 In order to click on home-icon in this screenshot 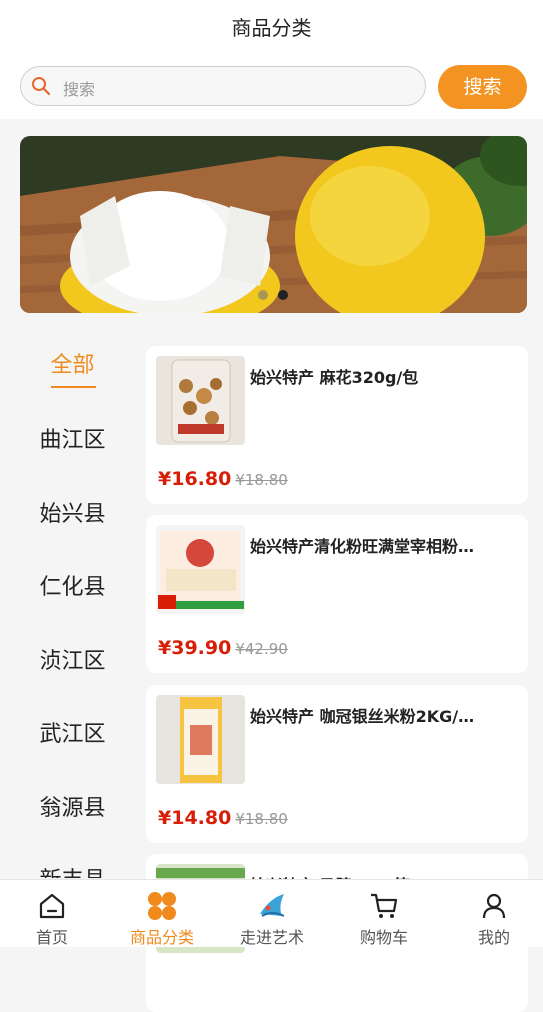, I will do `click(52, 906)`.